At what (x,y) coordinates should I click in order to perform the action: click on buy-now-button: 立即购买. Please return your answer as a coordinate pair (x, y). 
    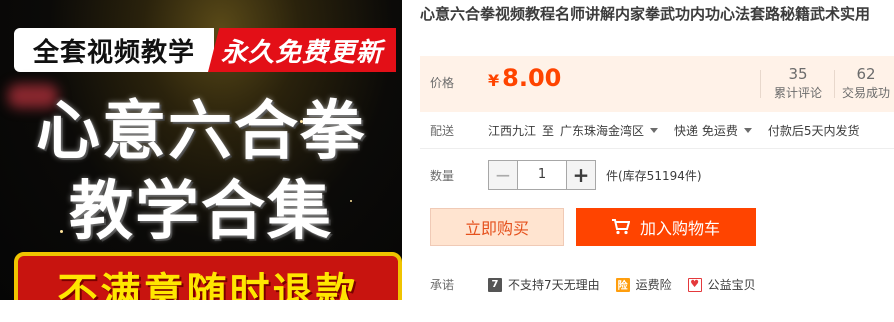
    Looking at the image, I should click on (497, 227).